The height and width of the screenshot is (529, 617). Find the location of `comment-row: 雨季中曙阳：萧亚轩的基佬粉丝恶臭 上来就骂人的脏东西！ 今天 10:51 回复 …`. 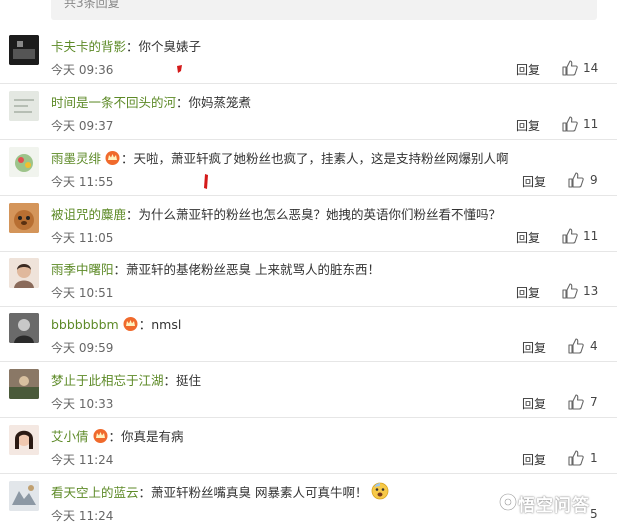

comment-row: 雨季中曙阳：萧亚轩的基佬粉丝恶臭 上来就骂人的脏东西！ 今天 10:51 回复 … is located at coordinates (308, 279).